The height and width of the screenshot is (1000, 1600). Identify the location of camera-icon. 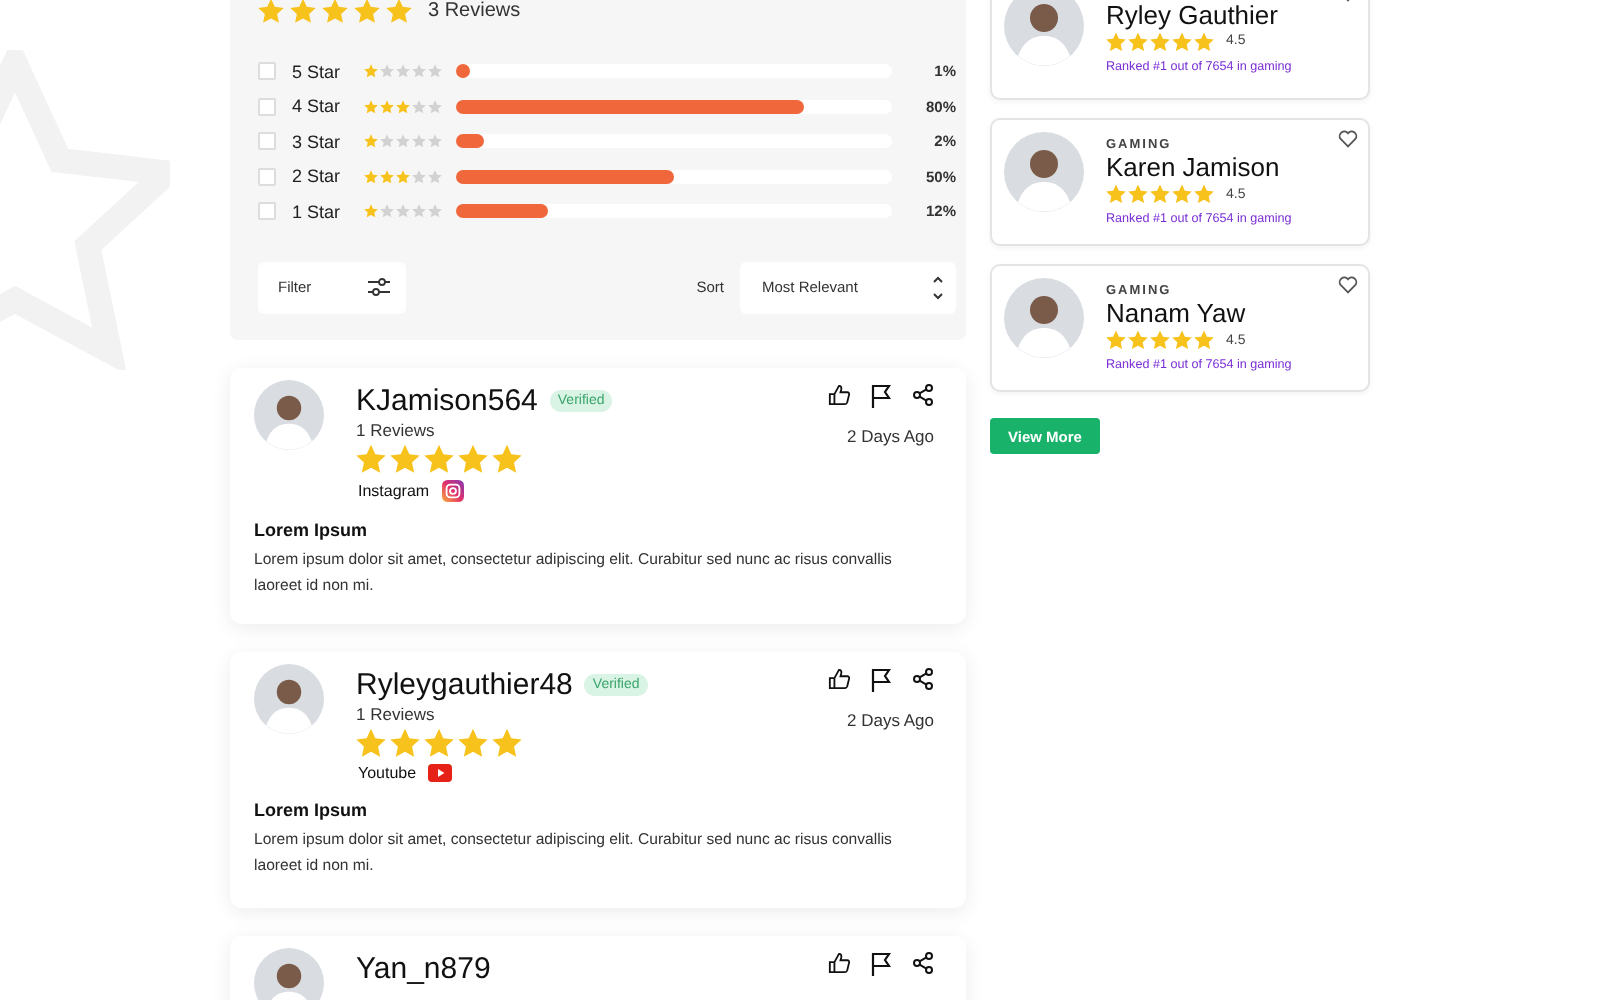
(452, 490).